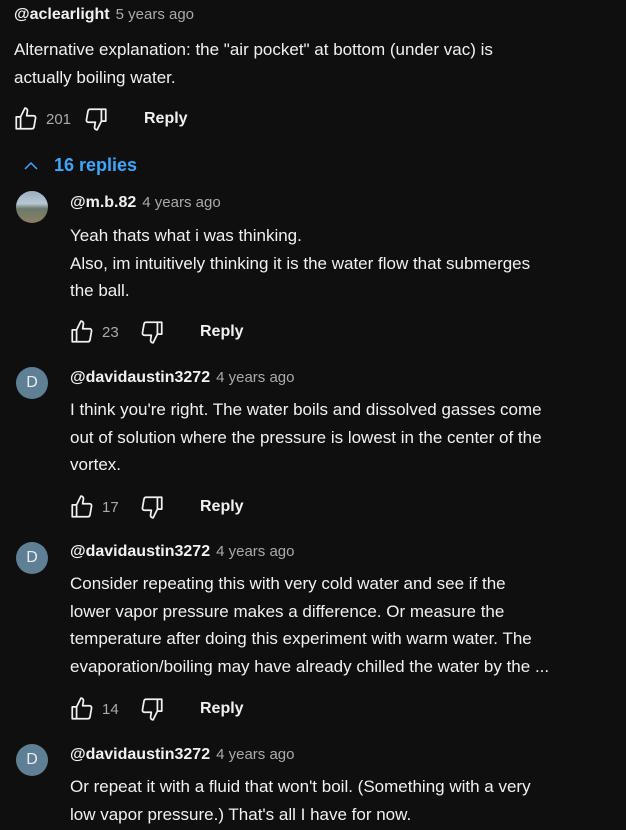 This screenshot has height=830, width=626. What do you see at coordinates (103, 202) in the screenshot?
I see `reply-author: @m.b.82` at bounding box center [103, 202].